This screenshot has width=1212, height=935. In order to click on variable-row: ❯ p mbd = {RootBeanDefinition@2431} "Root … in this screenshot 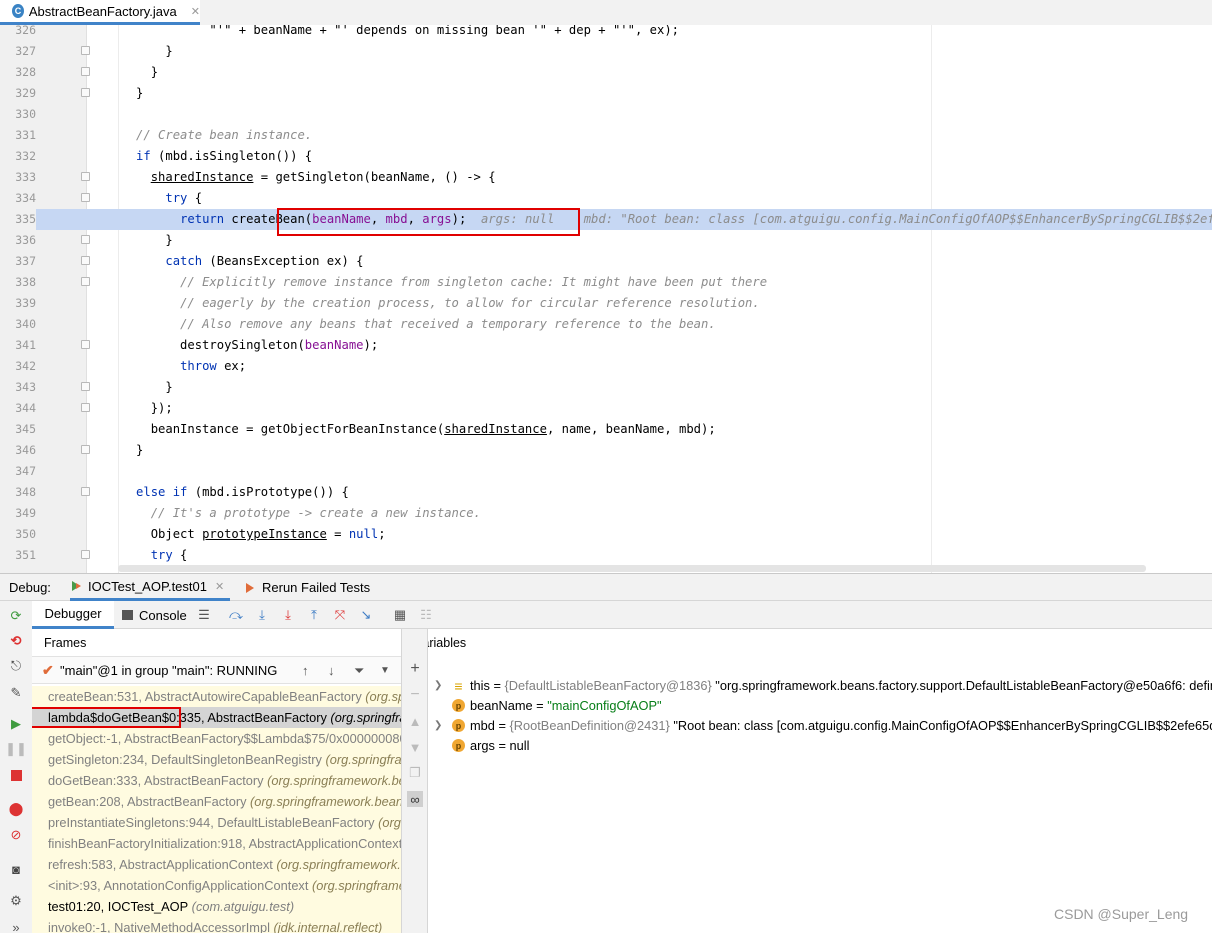, I will do `click(820, 726)`.